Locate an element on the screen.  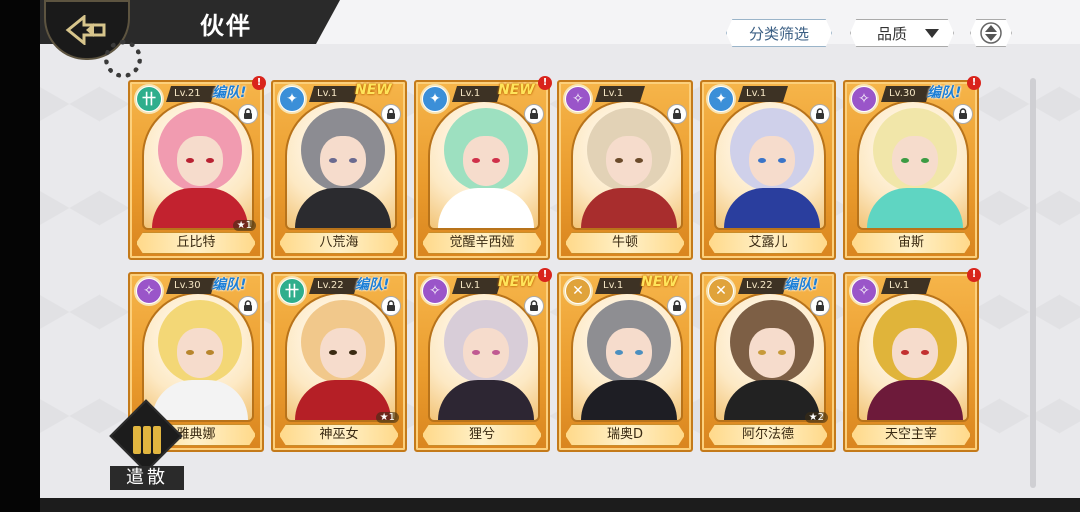
partner-card: ✧ Lv.30 编队! ★ 宙斯 ! is located at coordinates (912, 168).